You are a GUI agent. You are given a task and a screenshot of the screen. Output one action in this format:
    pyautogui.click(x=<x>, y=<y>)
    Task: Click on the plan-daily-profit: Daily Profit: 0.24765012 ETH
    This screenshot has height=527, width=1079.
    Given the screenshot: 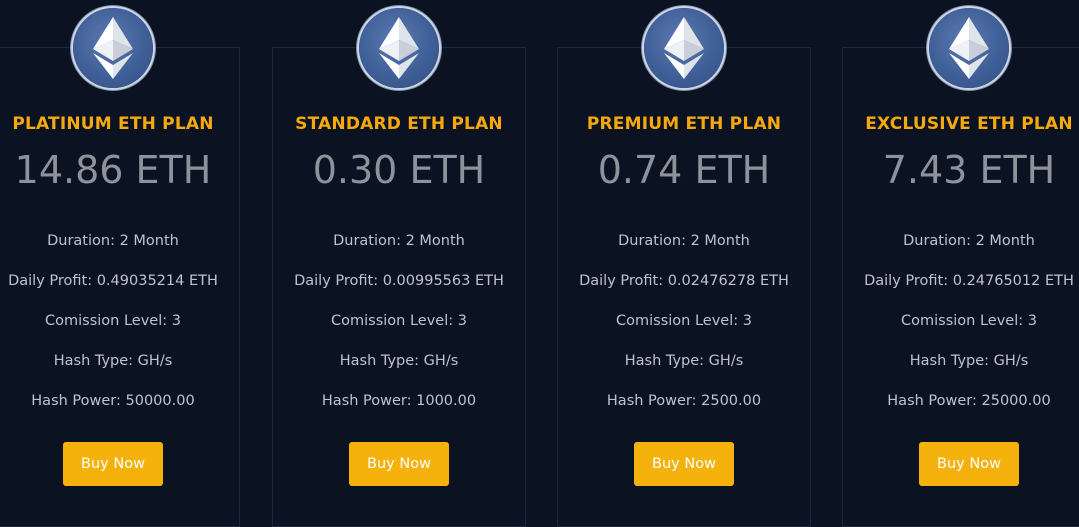 What is the action you would take?
    pyautogui.click(x=969, y=281)
    